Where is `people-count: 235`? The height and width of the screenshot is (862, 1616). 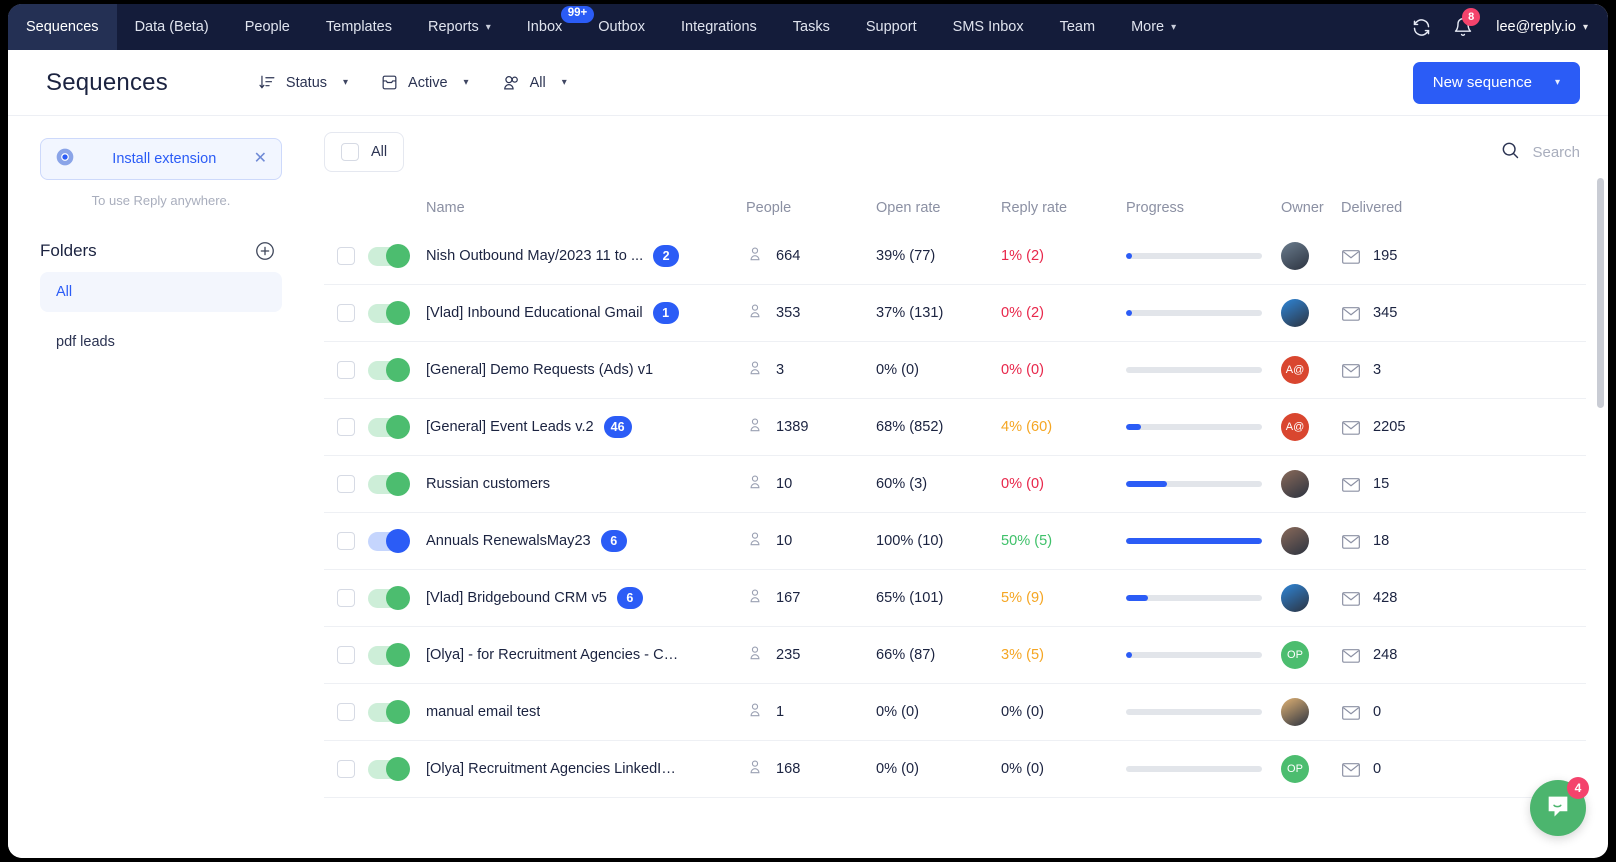 people-count: 235 is located at coordinates (788, 655).